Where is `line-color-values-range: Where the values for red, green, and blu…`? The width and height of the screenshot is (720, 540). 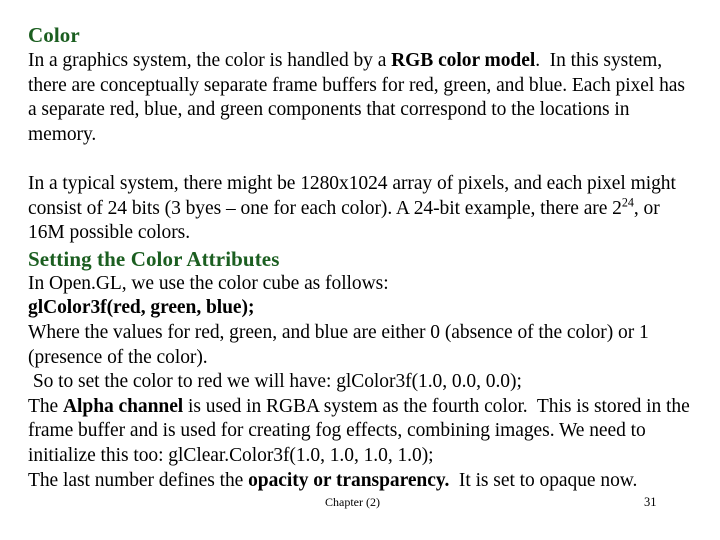
line-color-values-range: Where the values for red, green, and blu… is located at coordinates (341, 344).